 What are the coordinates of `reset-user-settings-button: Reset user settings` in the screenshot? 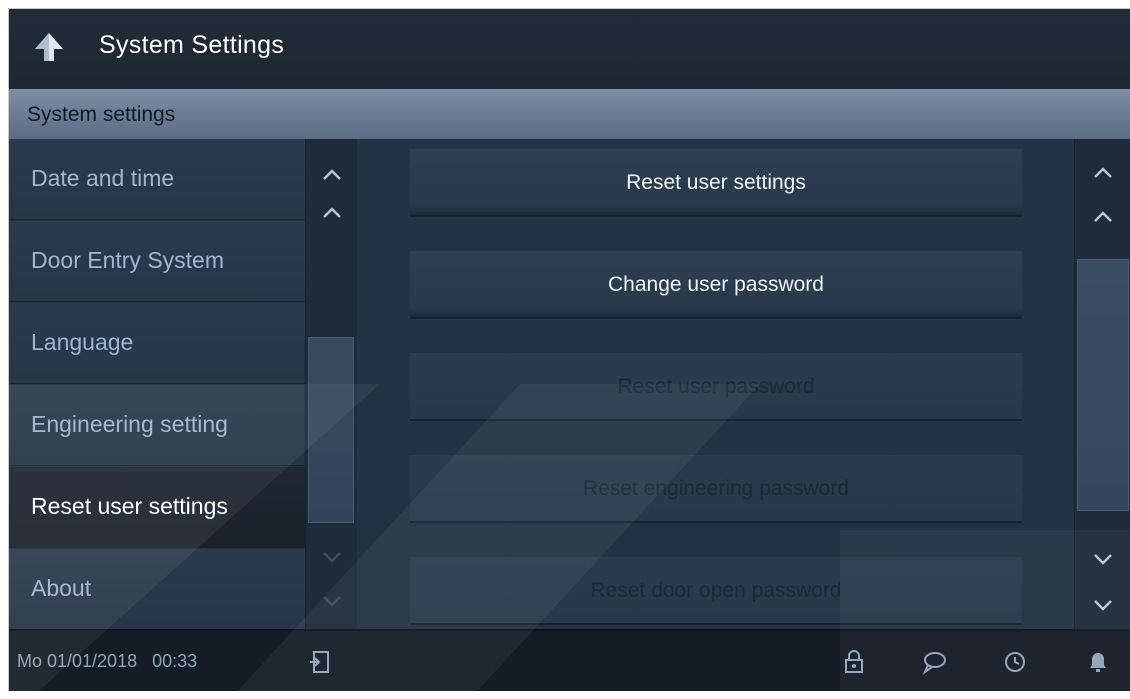 It's located at (716, 183).